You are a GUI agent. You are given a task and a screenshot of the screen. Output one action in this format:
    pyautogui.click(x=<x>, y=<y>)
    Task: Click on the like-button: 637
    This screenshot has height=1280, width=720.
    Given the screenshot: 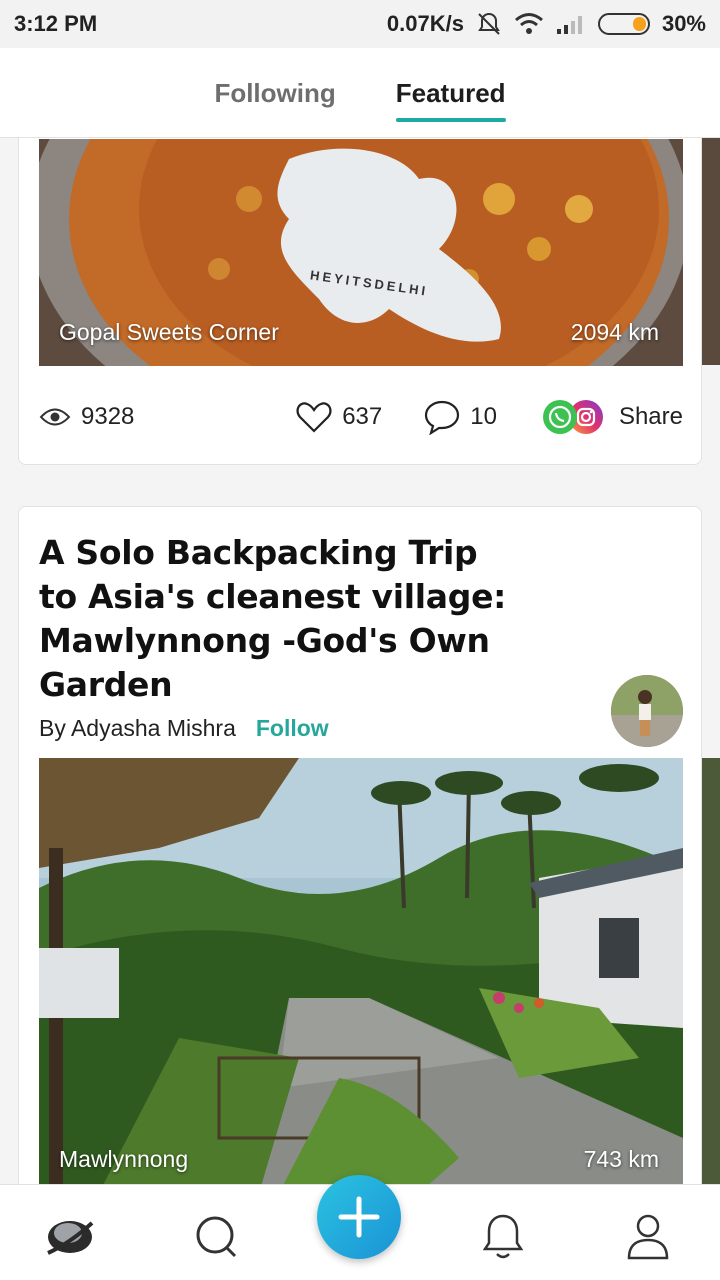 What is the action you would take?
    pyautogui.click(x=339, y=417)
    